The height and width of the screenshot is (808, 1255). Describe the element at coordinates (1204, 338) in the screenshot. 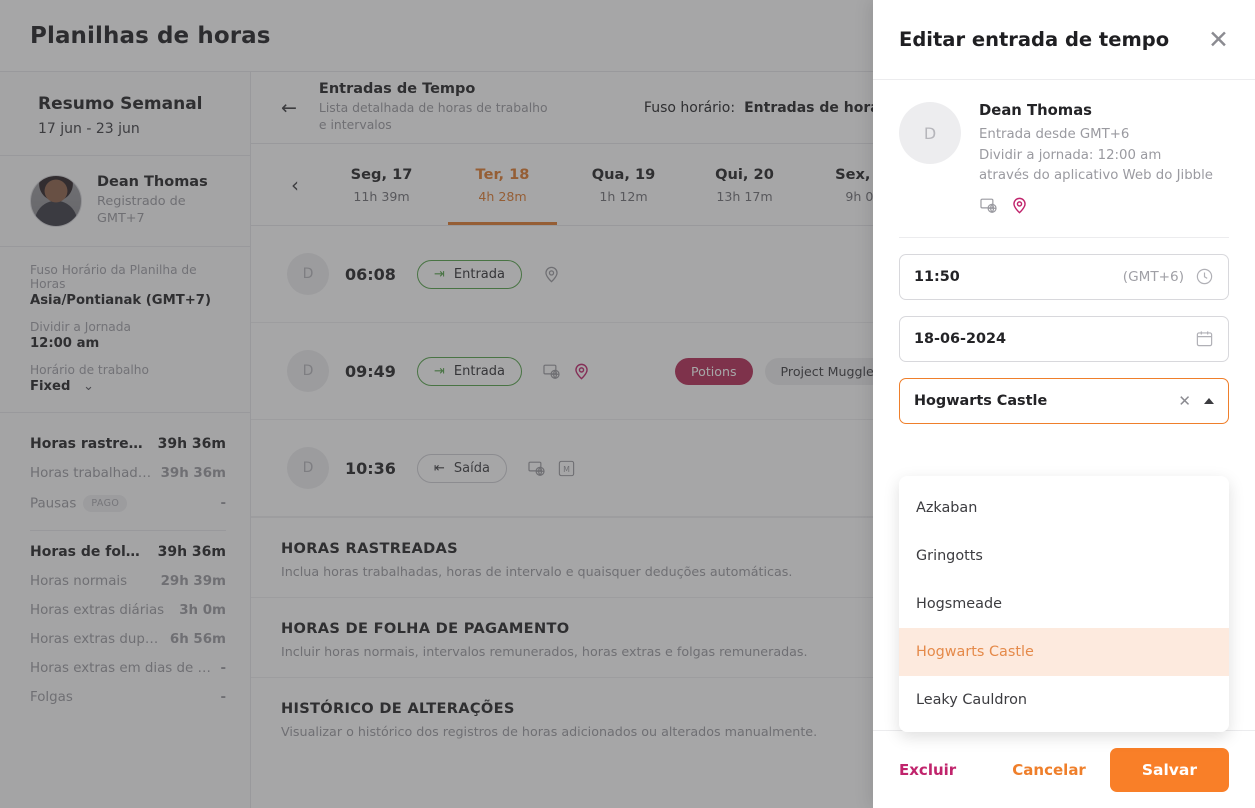

I see `calendar-icon` at that location.